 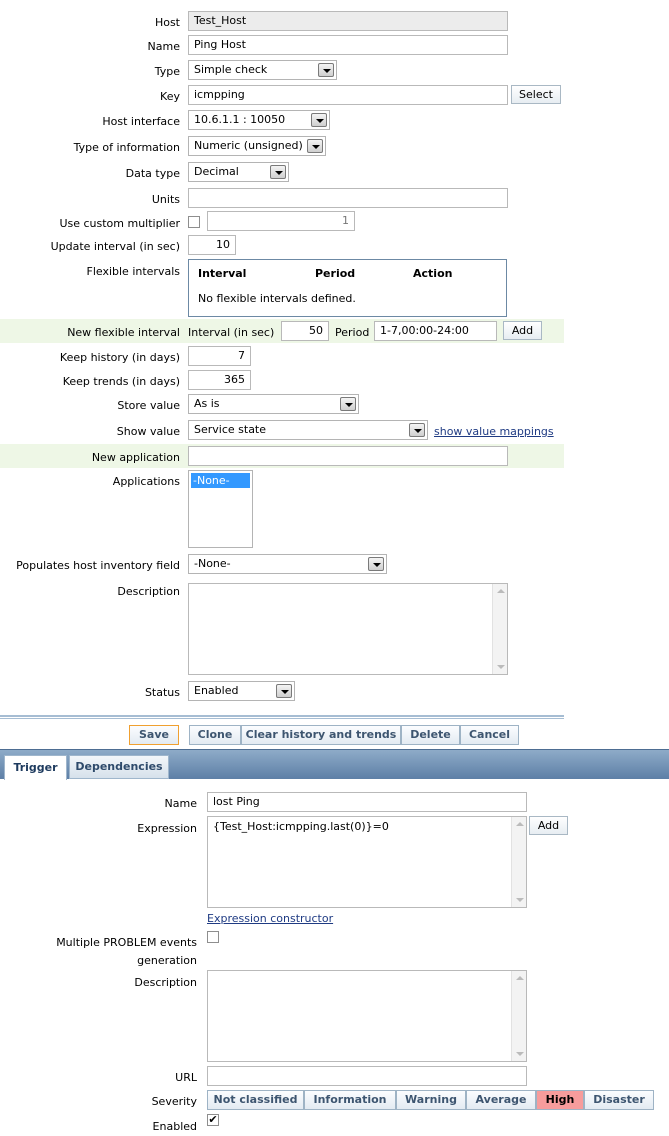 I want to click on show-value-select: Service state, so click(x=308, y=430).